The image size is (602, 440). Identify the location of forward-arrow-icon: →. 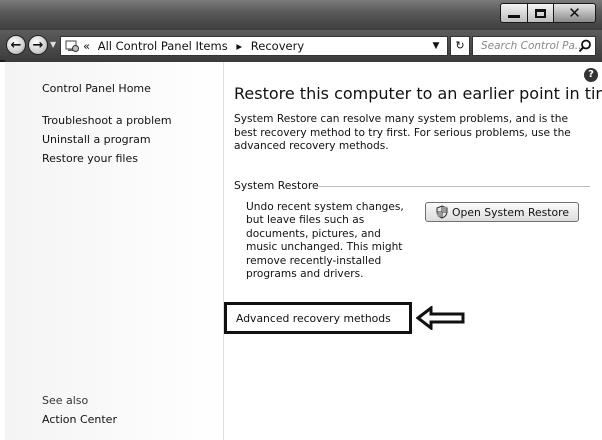
(38, 45).